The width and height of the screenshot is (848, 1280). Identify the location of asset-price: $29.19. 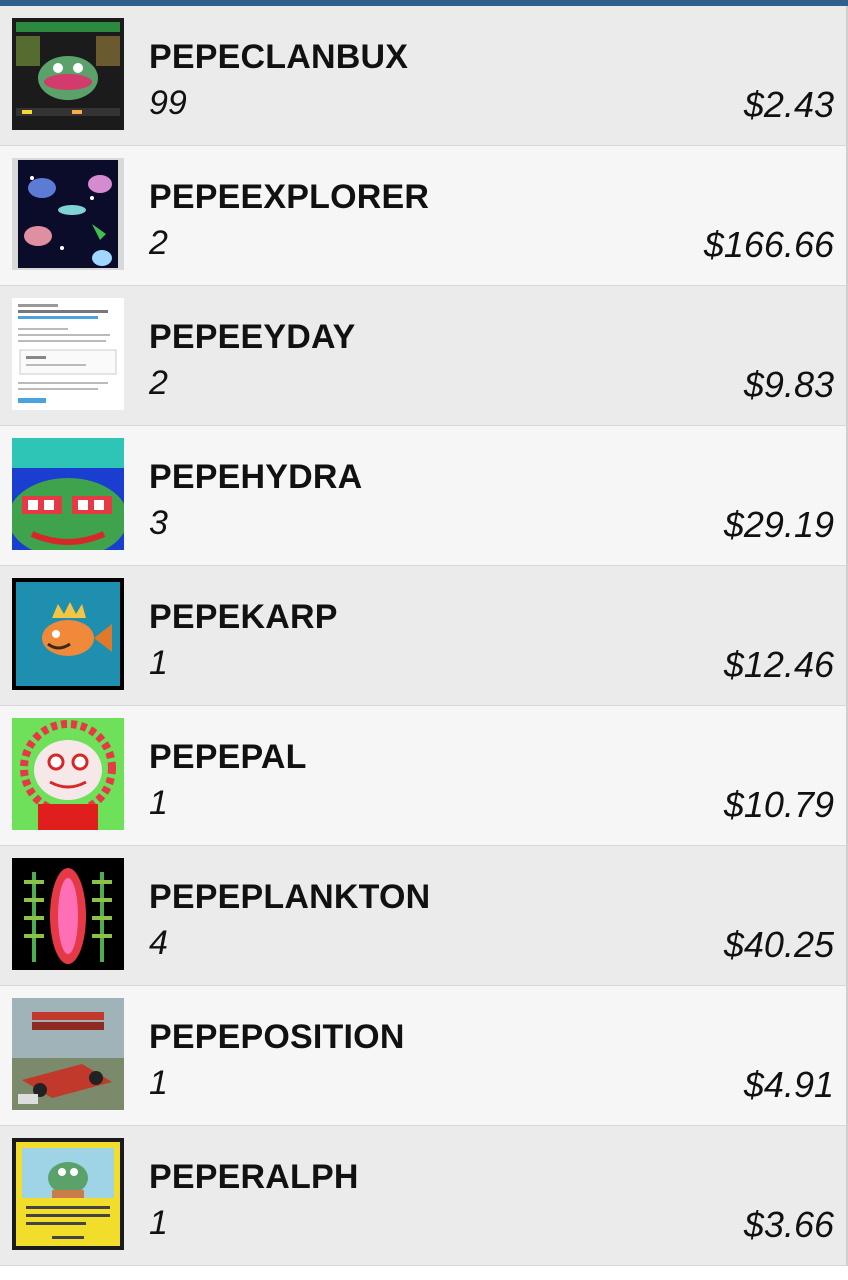
(778, 524).